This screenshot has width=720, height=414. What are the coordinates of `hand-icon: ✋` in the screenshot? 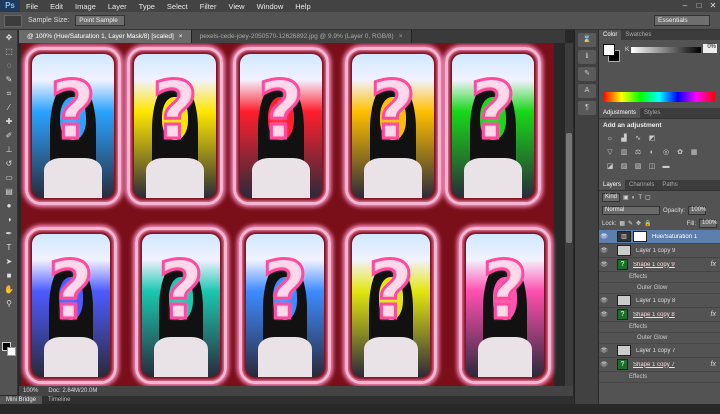 It's located at (9, 289).